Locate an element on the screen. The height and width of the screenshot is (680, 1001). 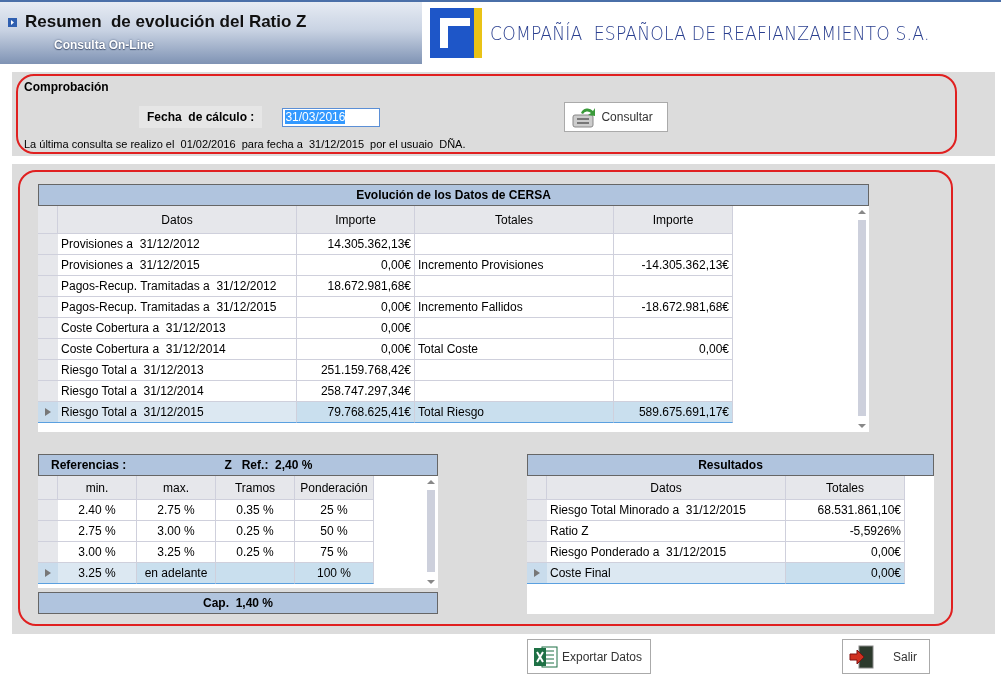
table-cell: 50 % is located at coordinates (334, 531).